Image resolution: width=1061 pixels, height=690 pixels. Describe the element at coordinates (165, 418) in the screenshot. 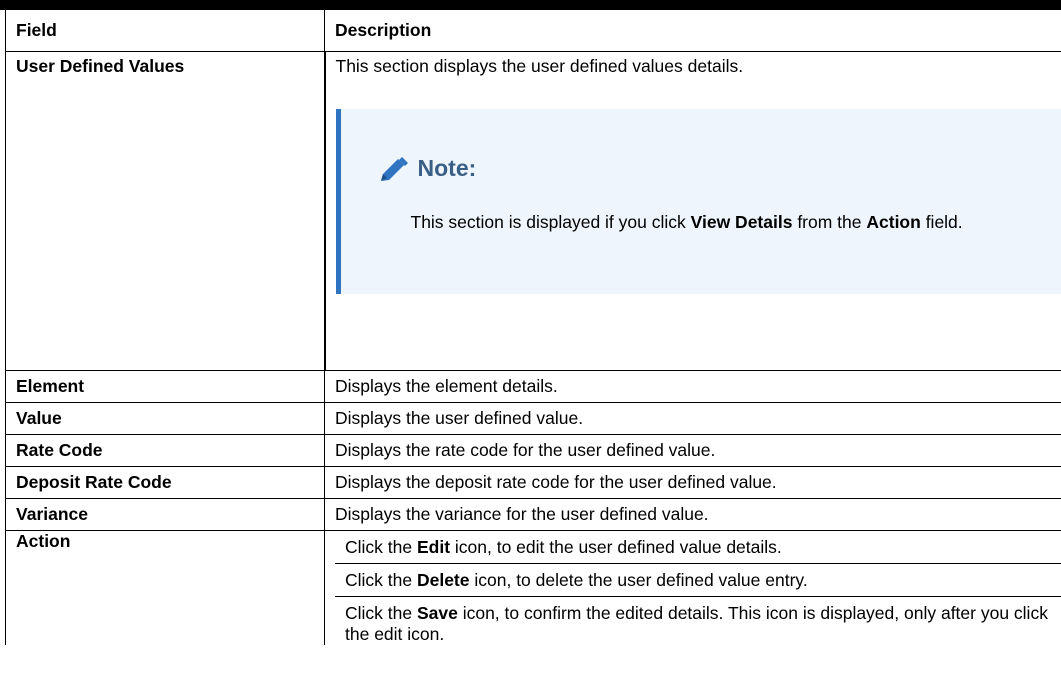

I see `field-cell: Value` at that location.